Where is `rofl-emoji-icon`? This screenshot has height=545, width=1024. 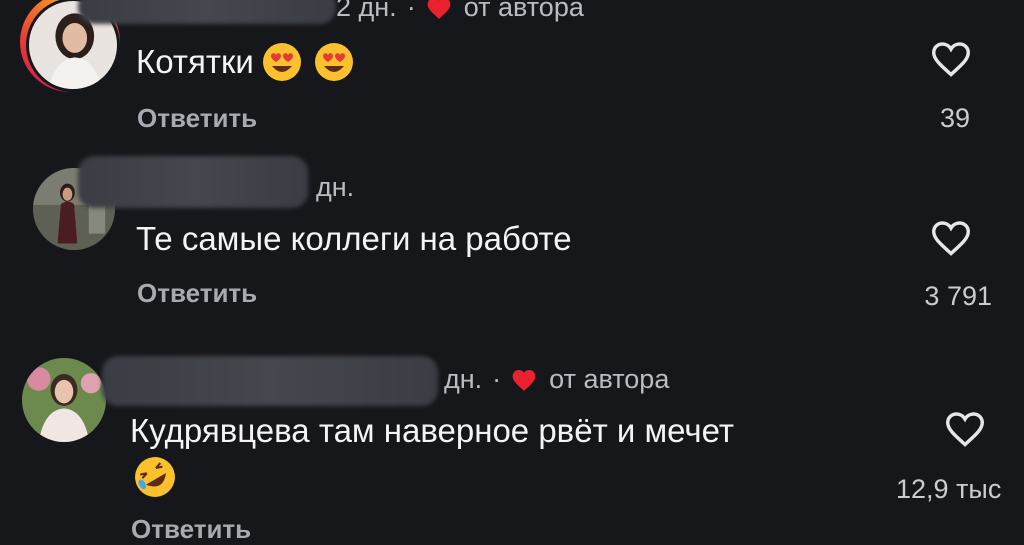
rofl-emoji-icon is located at coordinates (155, 477).